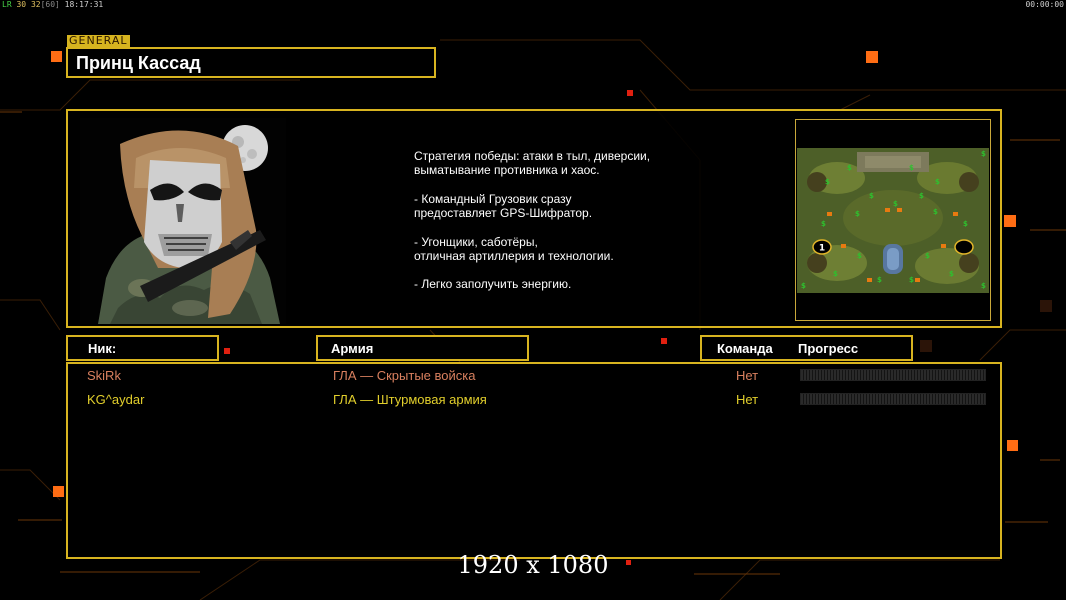  What do you see at coordinates (493, 284) in the screenshot?
I see `description-line: - Легко заполучить энергию.` at bounding box center [493, 284].